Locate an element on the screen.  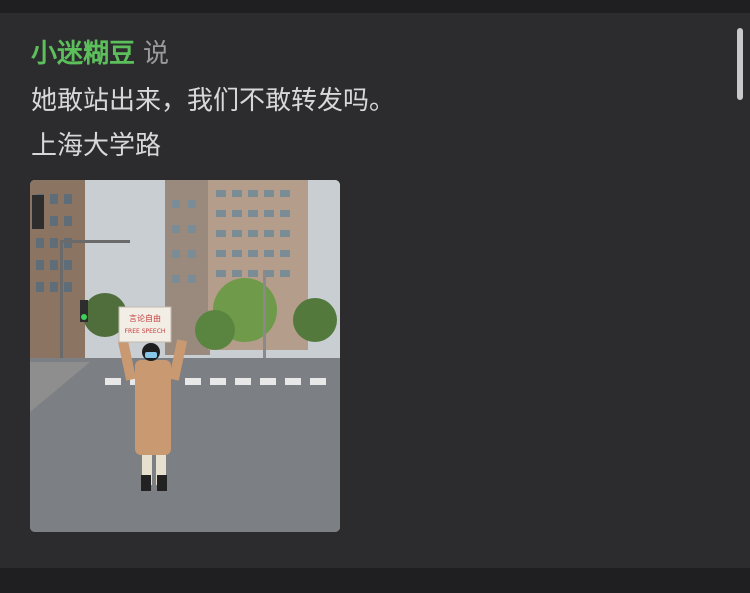
author-line: 小迷糊豆说 is located at coordinates (100, 54).